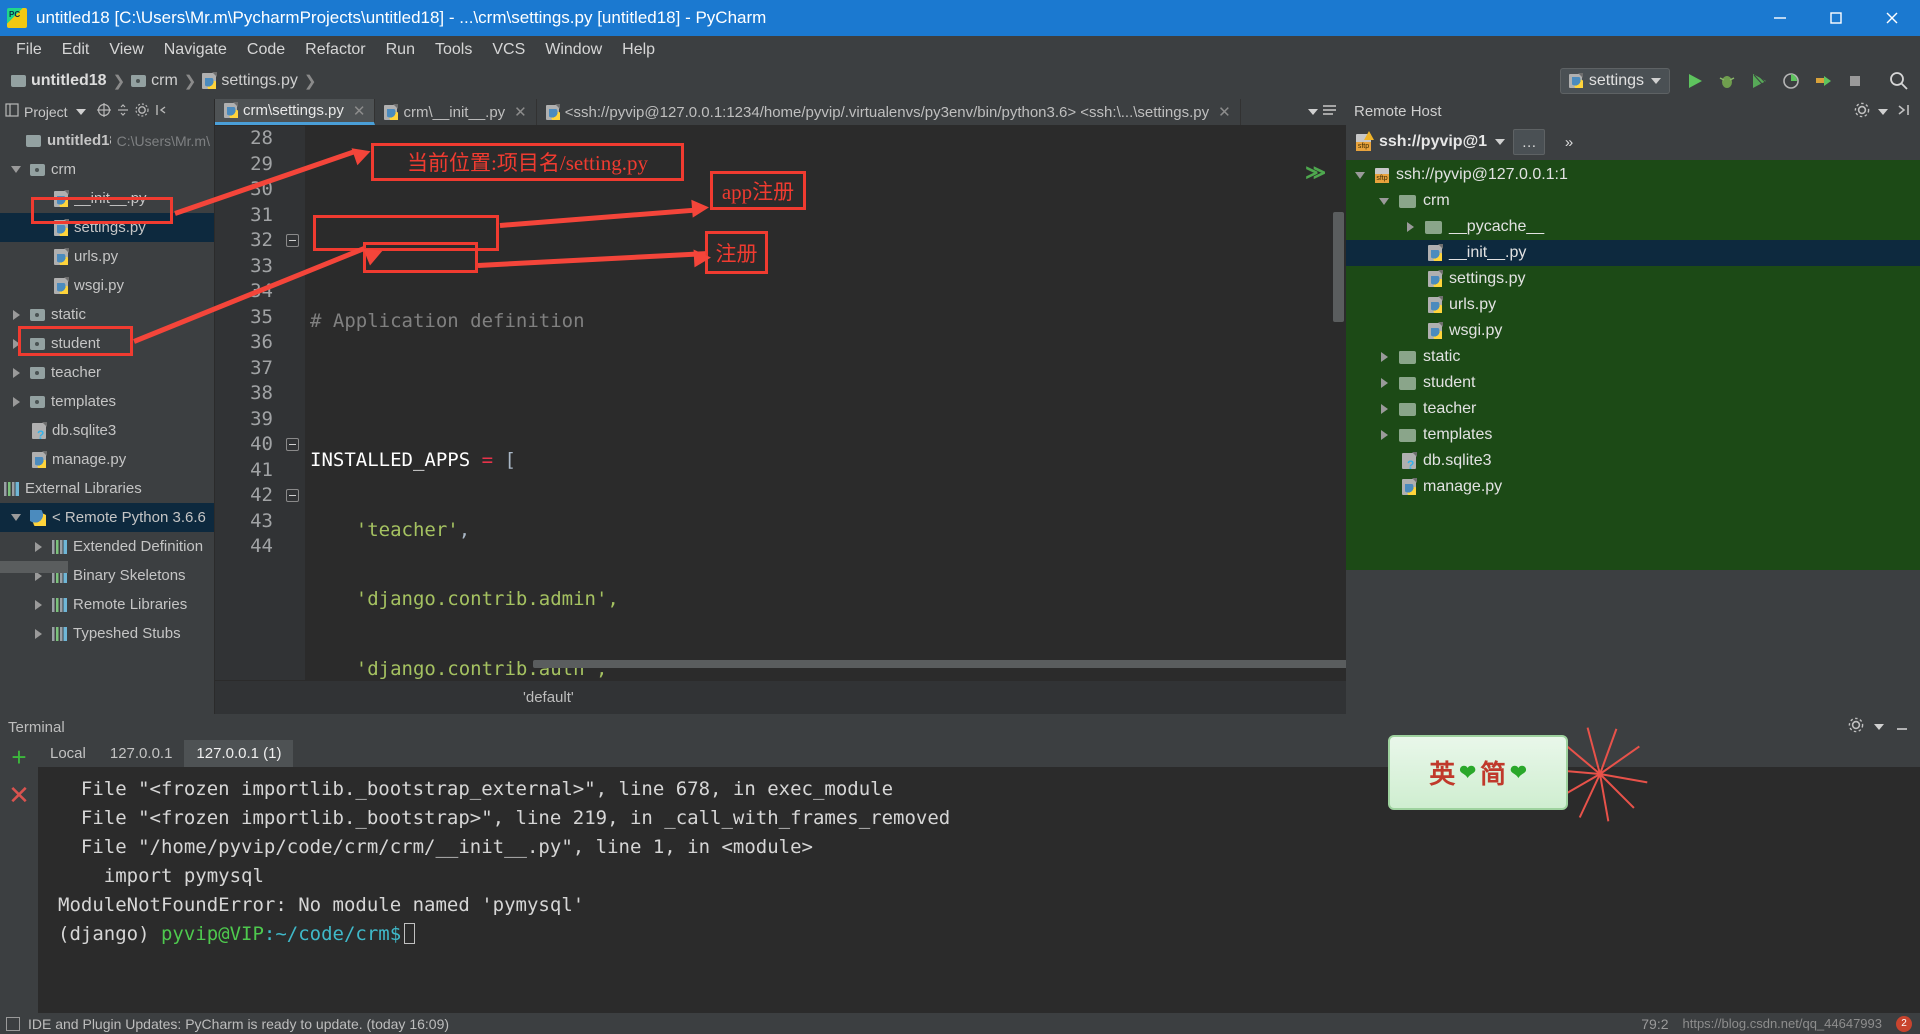 This screenshot has height=1034, width=1920. What do you see at coordinates (1338, 267) in the screenshot?
I see `editor-vertical-scrollbar` at bounding box center [1338, 267].